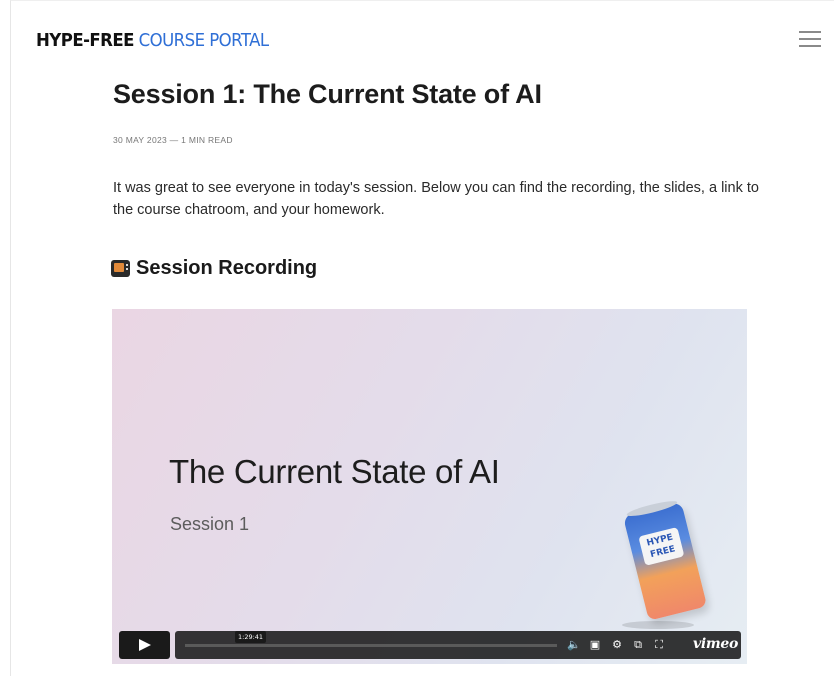 Image resolution: width=834 pixels, height=676 pixels. I want to click on control-bar: 1:29:41 🔈 ▣ ⚙ ⧉ ⛶ vimeo, so click(458, 645).